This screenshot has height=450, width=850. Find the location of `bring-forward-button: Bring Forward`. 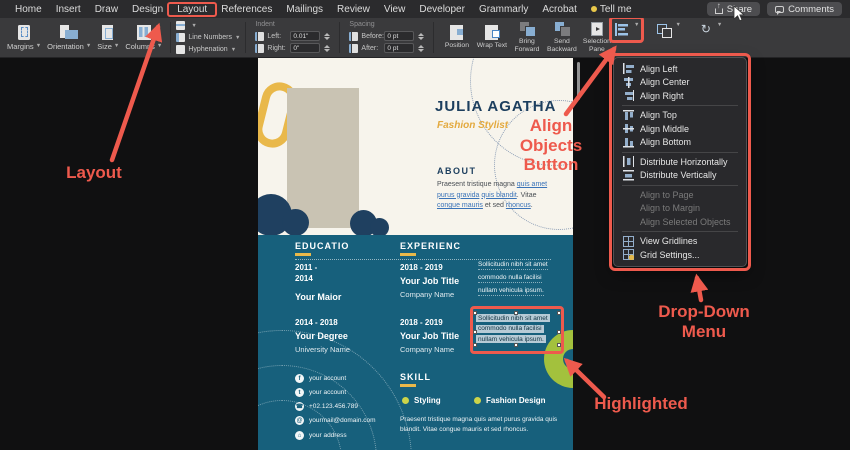

bring-forward-button: Bring Forward is located at coordinates (526, 37).